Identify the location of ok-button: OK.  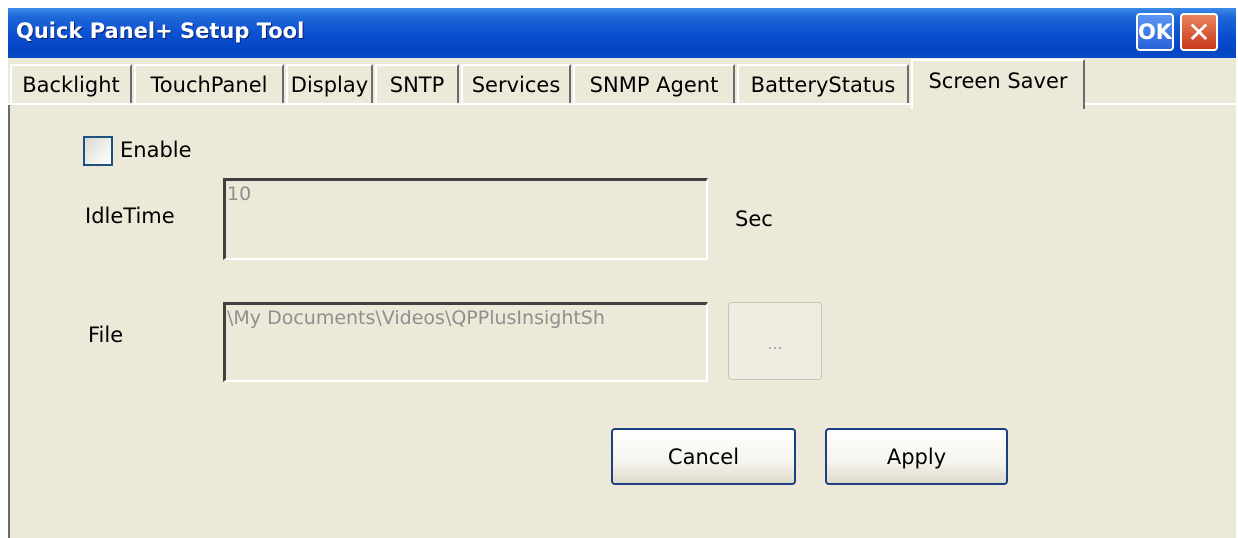
(1155, 32).